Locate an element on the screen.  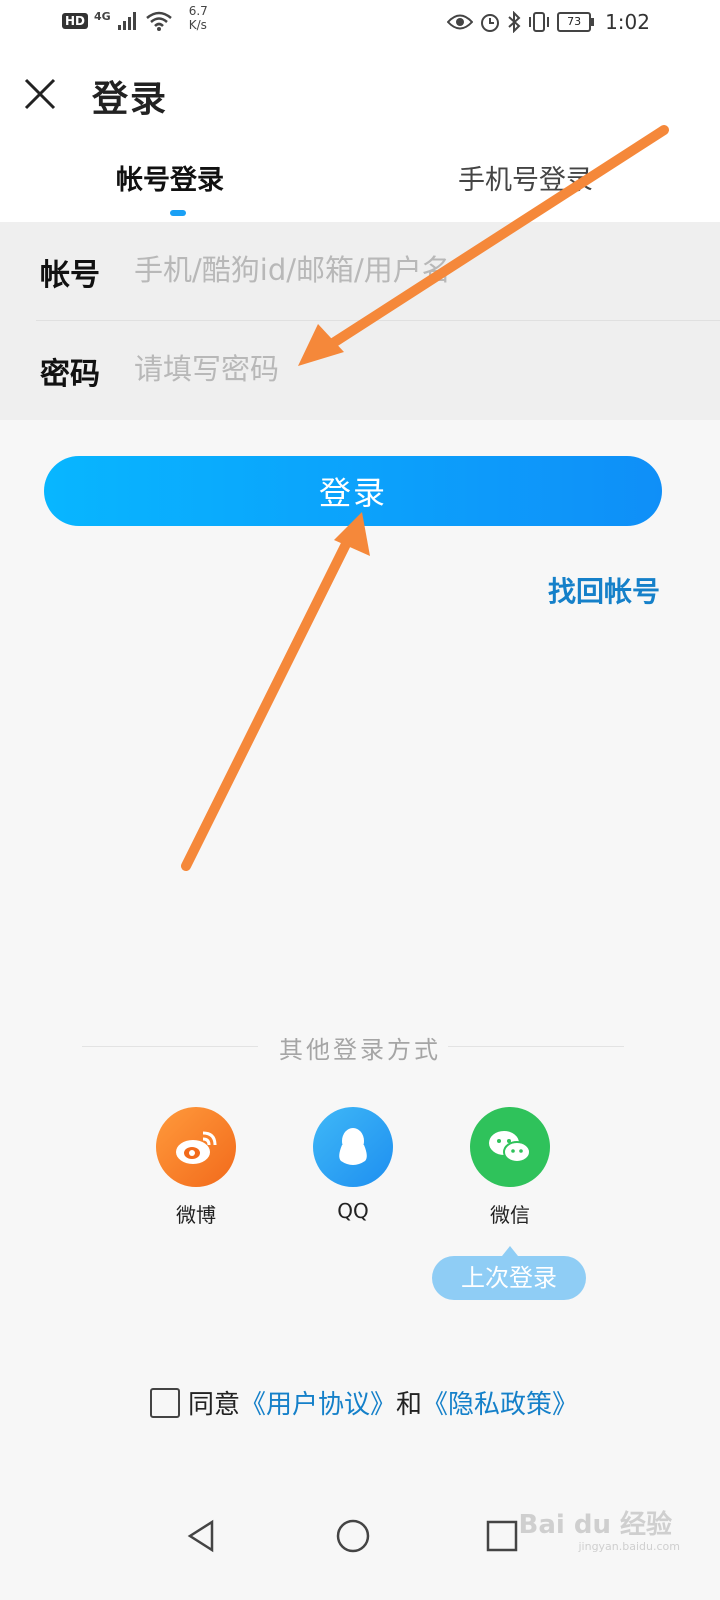
wechat-login-button: 微信 is located at coordinates (510, 1167).